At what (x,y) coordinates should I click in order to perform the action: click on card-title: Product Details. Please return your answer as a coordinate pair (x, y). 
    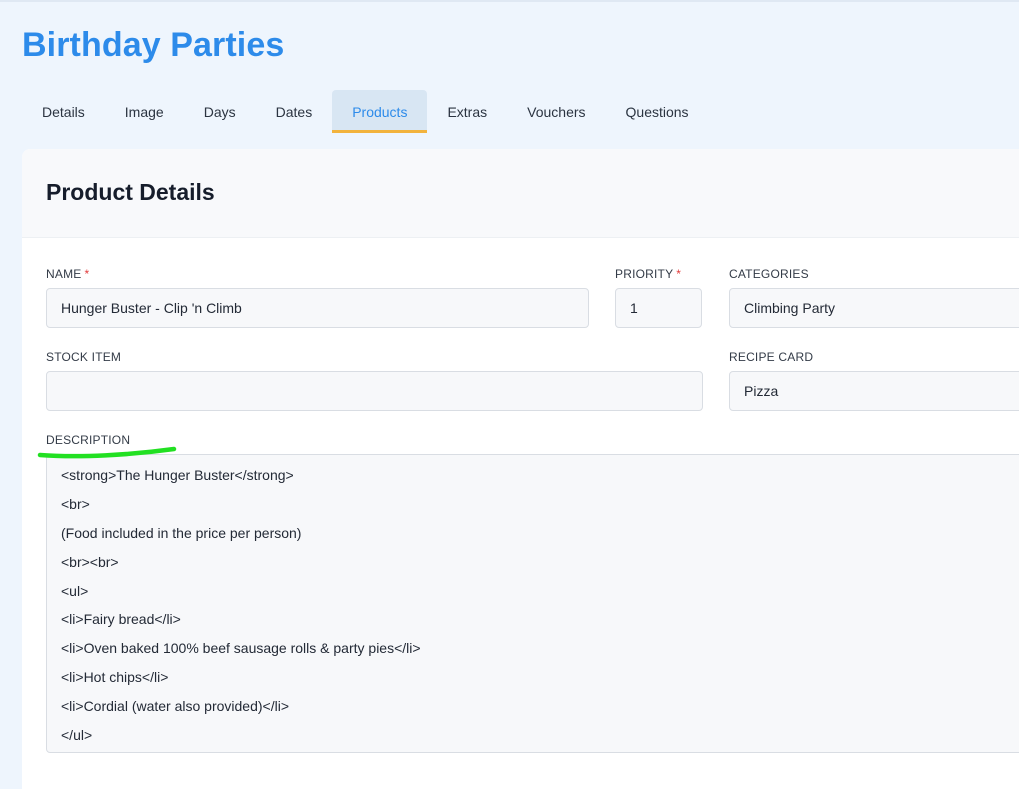
    Looking at the image, I should click on (130, 192).